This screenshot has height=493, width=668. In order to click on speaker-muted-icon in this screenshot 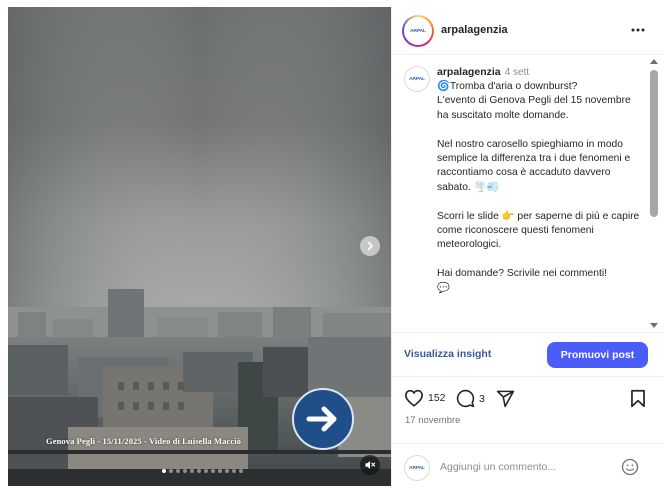, I will do `click(370, 465)`.